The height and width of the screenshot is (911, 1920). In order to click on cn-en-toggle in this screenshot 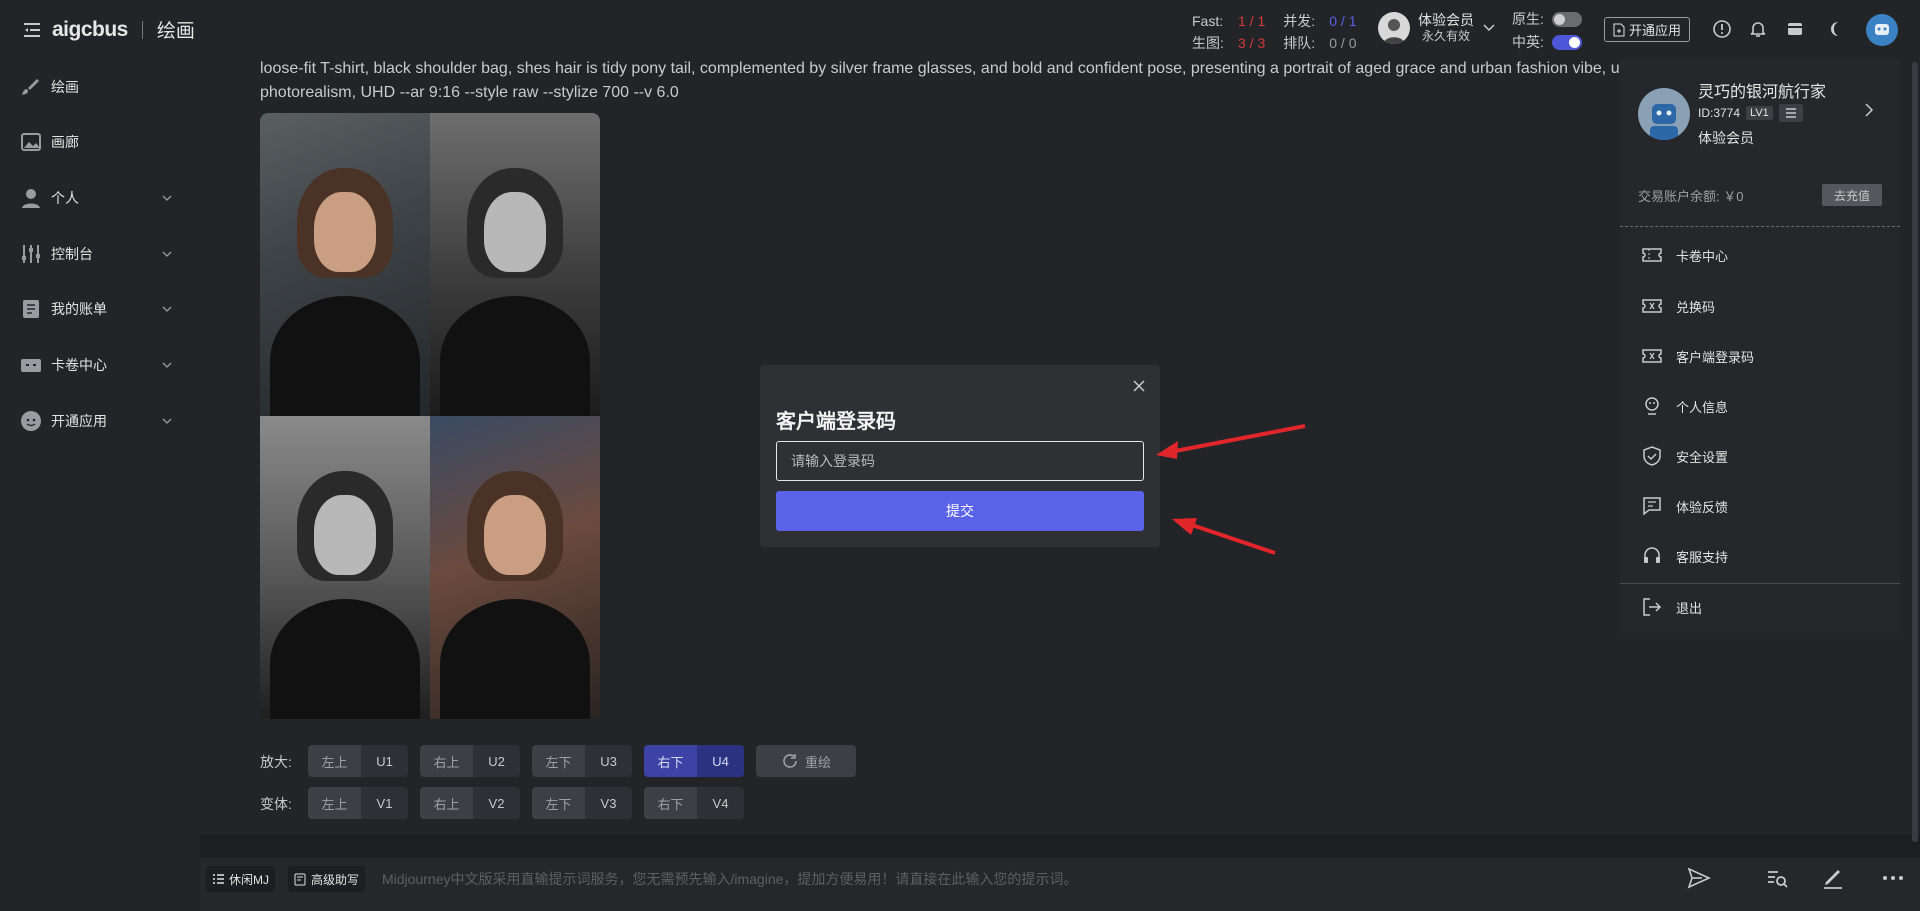, I will do `click(1566, 42)`.